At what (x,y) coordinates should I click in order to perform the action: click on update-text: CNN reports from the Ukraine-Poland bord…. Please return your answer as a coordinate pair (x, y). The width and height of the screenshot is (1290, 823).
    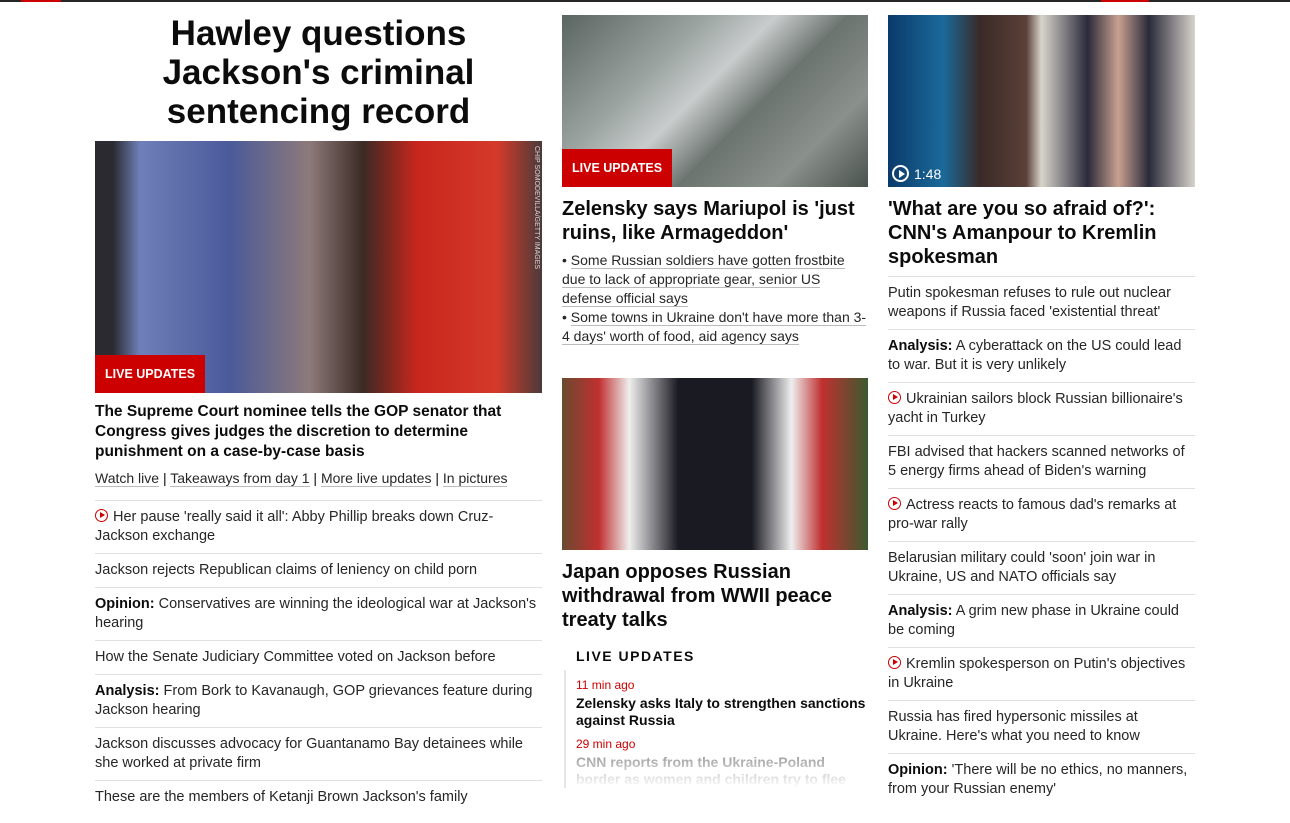
    Looking at the image, I should click on (722, 771).